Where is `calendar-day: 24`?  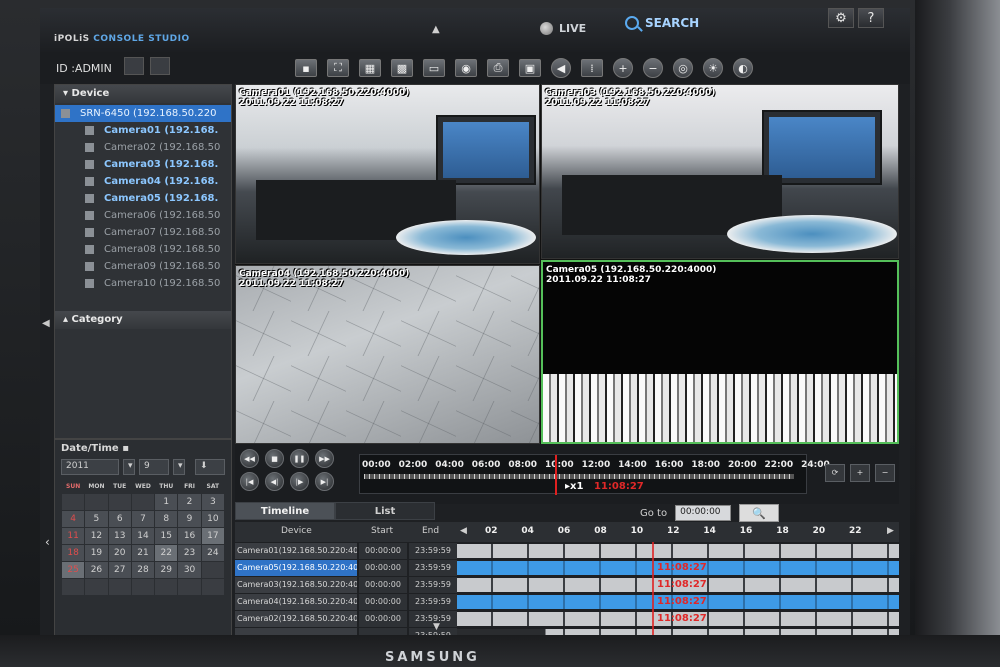
calendar-day: 24 is located at coordinates (213, 552).